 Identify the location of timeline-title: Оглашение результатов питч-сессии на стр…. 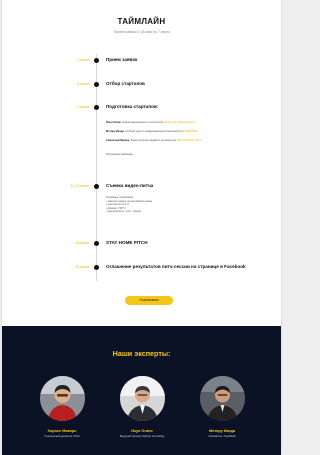
(176, 266).